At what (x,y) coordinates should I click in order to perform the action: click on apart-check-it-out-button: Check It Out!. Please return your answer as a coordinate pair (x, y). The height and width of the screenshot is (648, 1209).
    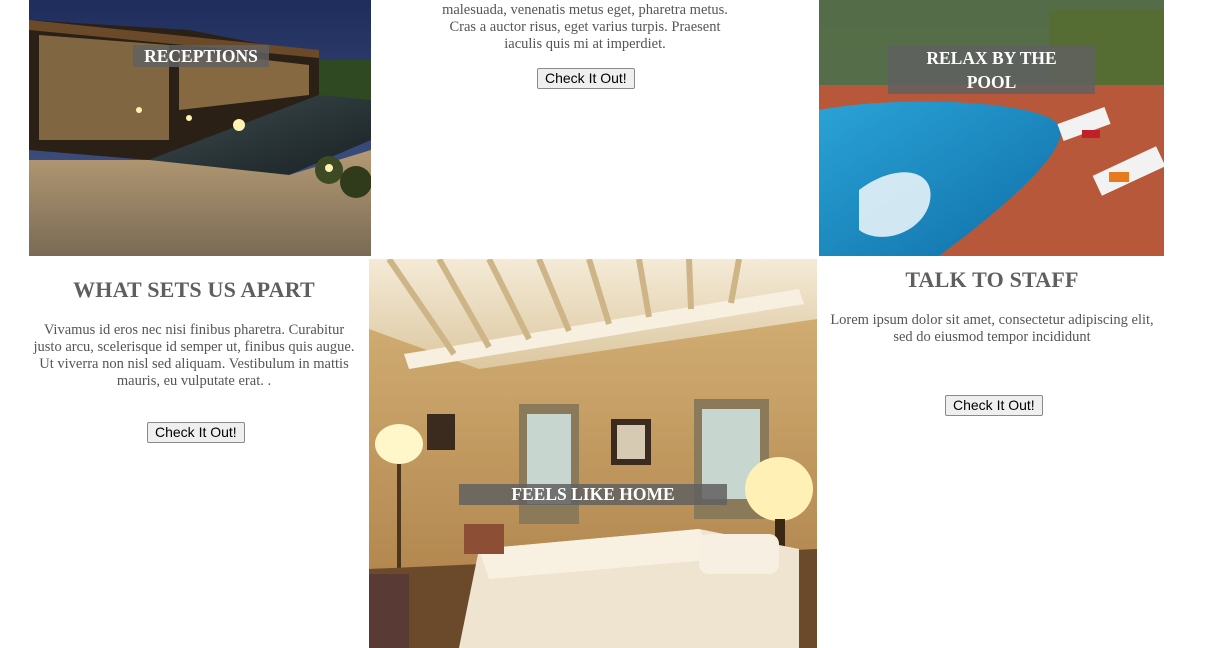
    Looking at the image, I should click on (196, 432).